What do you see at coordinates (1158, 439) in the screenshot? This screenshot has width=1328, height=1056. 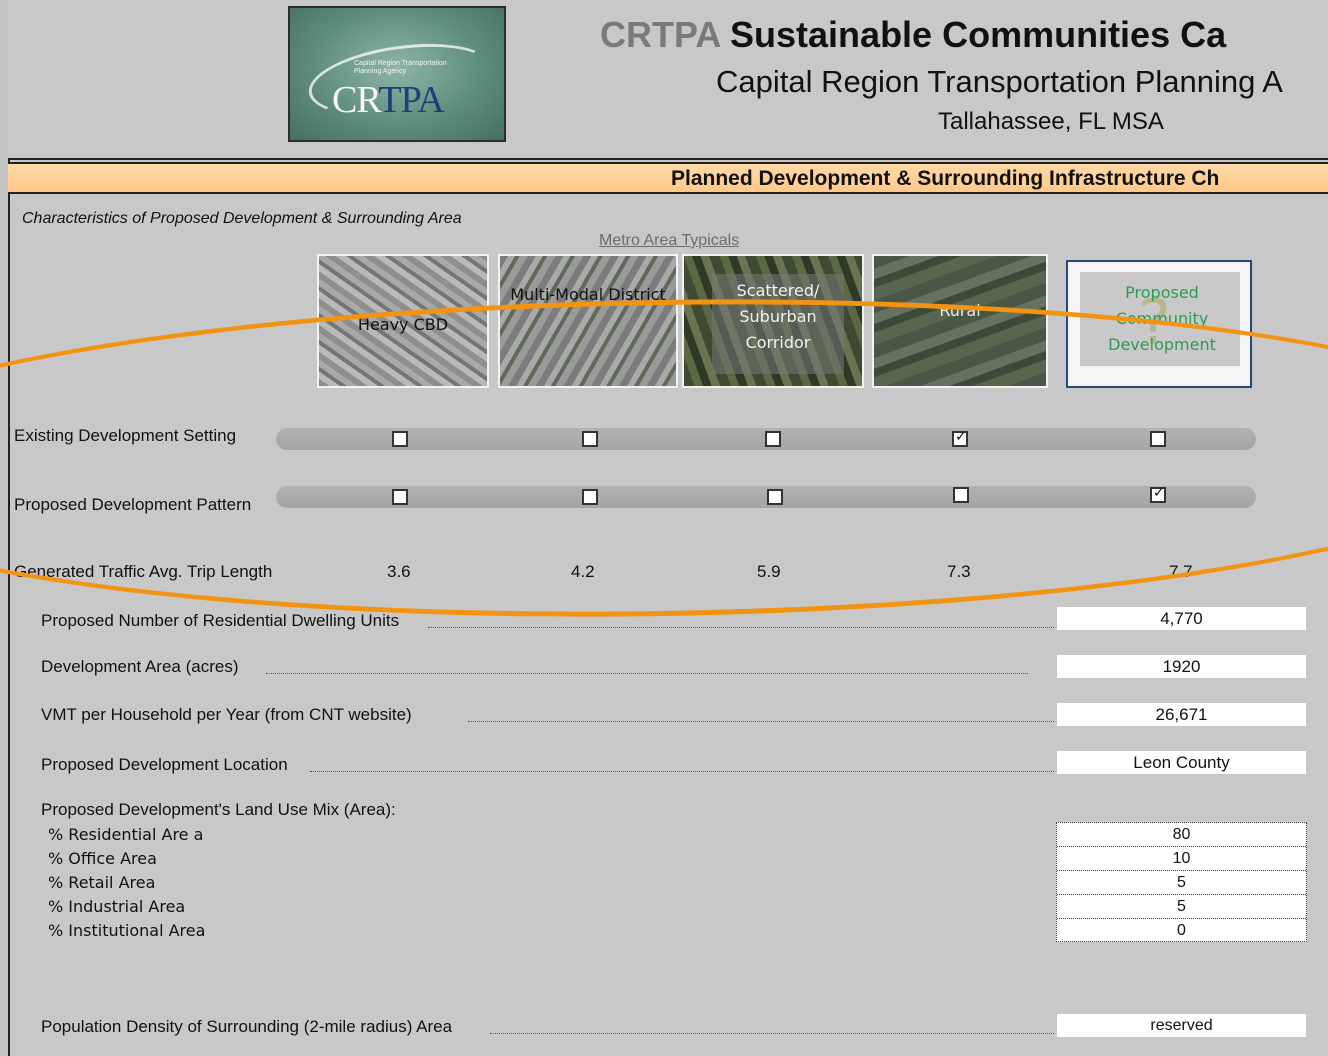 I see `existing-setting-checkbox-proposed` at bounding box center [1158, 439].